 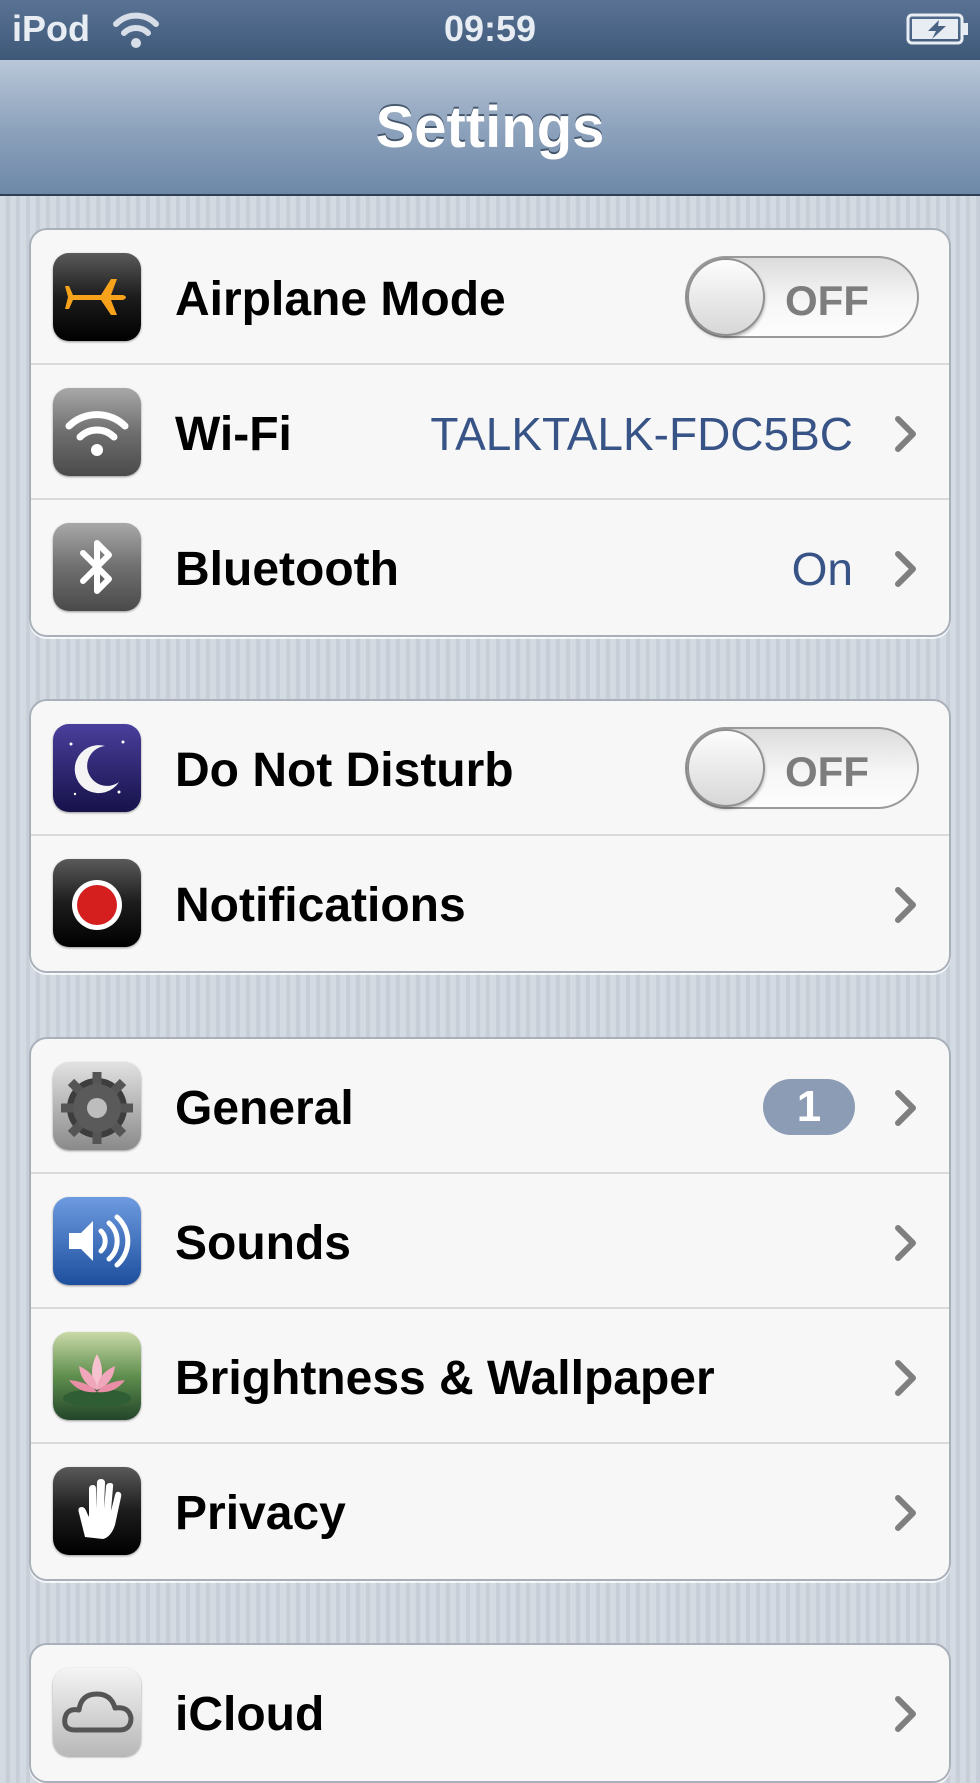 I want to click on airplane-icon, so click(x=97, y=297).